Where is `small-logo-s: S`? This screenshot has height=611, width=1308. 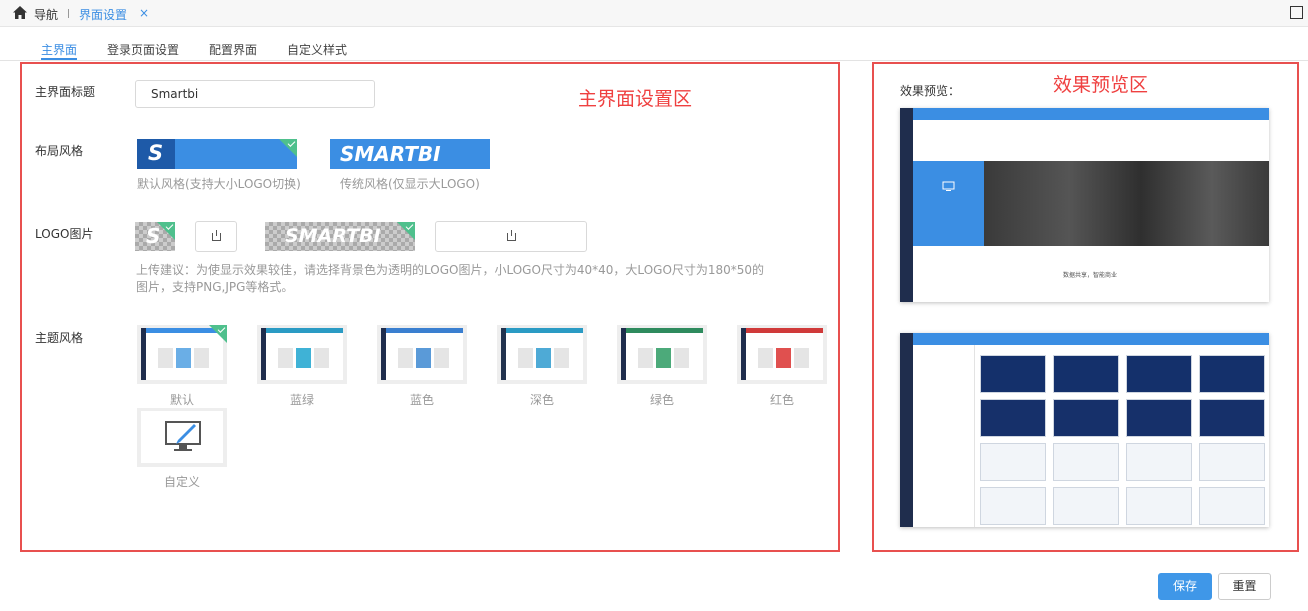 small-logo-s: S is located at coordinates (156, 153).